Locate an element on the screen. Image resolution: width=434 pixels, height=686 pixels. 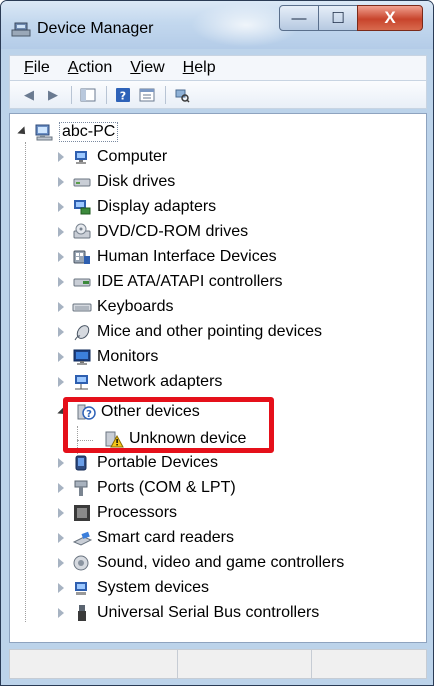
tree-item-smart-card-readers: Smart card readers is located at coordinates (146, 538).